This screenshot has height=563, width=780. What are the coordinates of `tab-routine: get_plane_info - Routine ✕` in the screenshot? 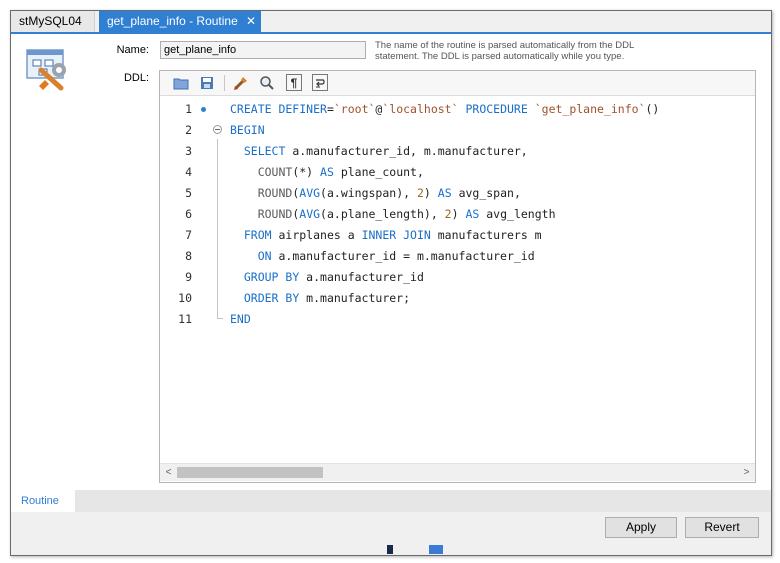 It's located at (180, 21).